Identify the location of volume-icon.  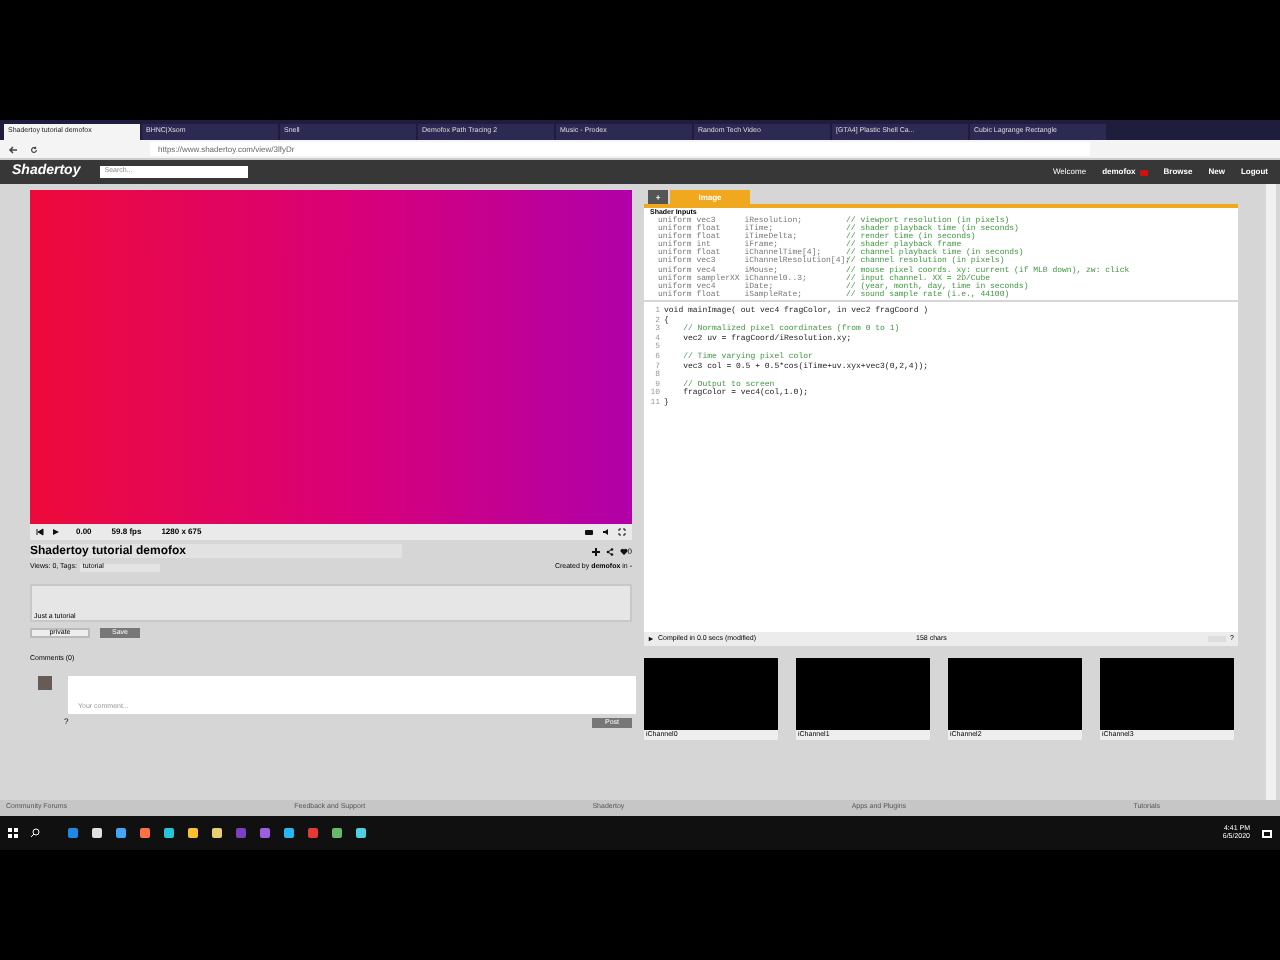
(606, 532).